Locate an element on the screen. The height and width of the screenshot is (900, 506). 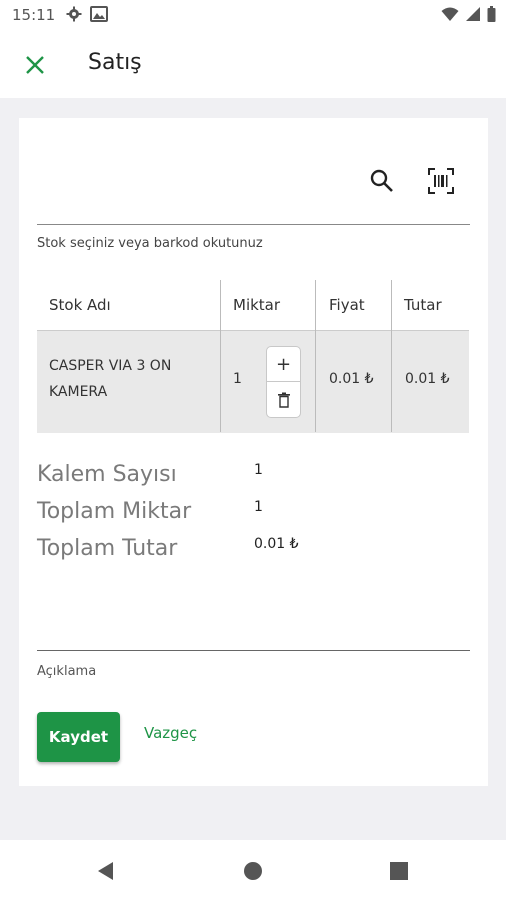
stock-select-hint: Stok seçiniz veya barkod okutunuz is located at coordinates (150, 243).